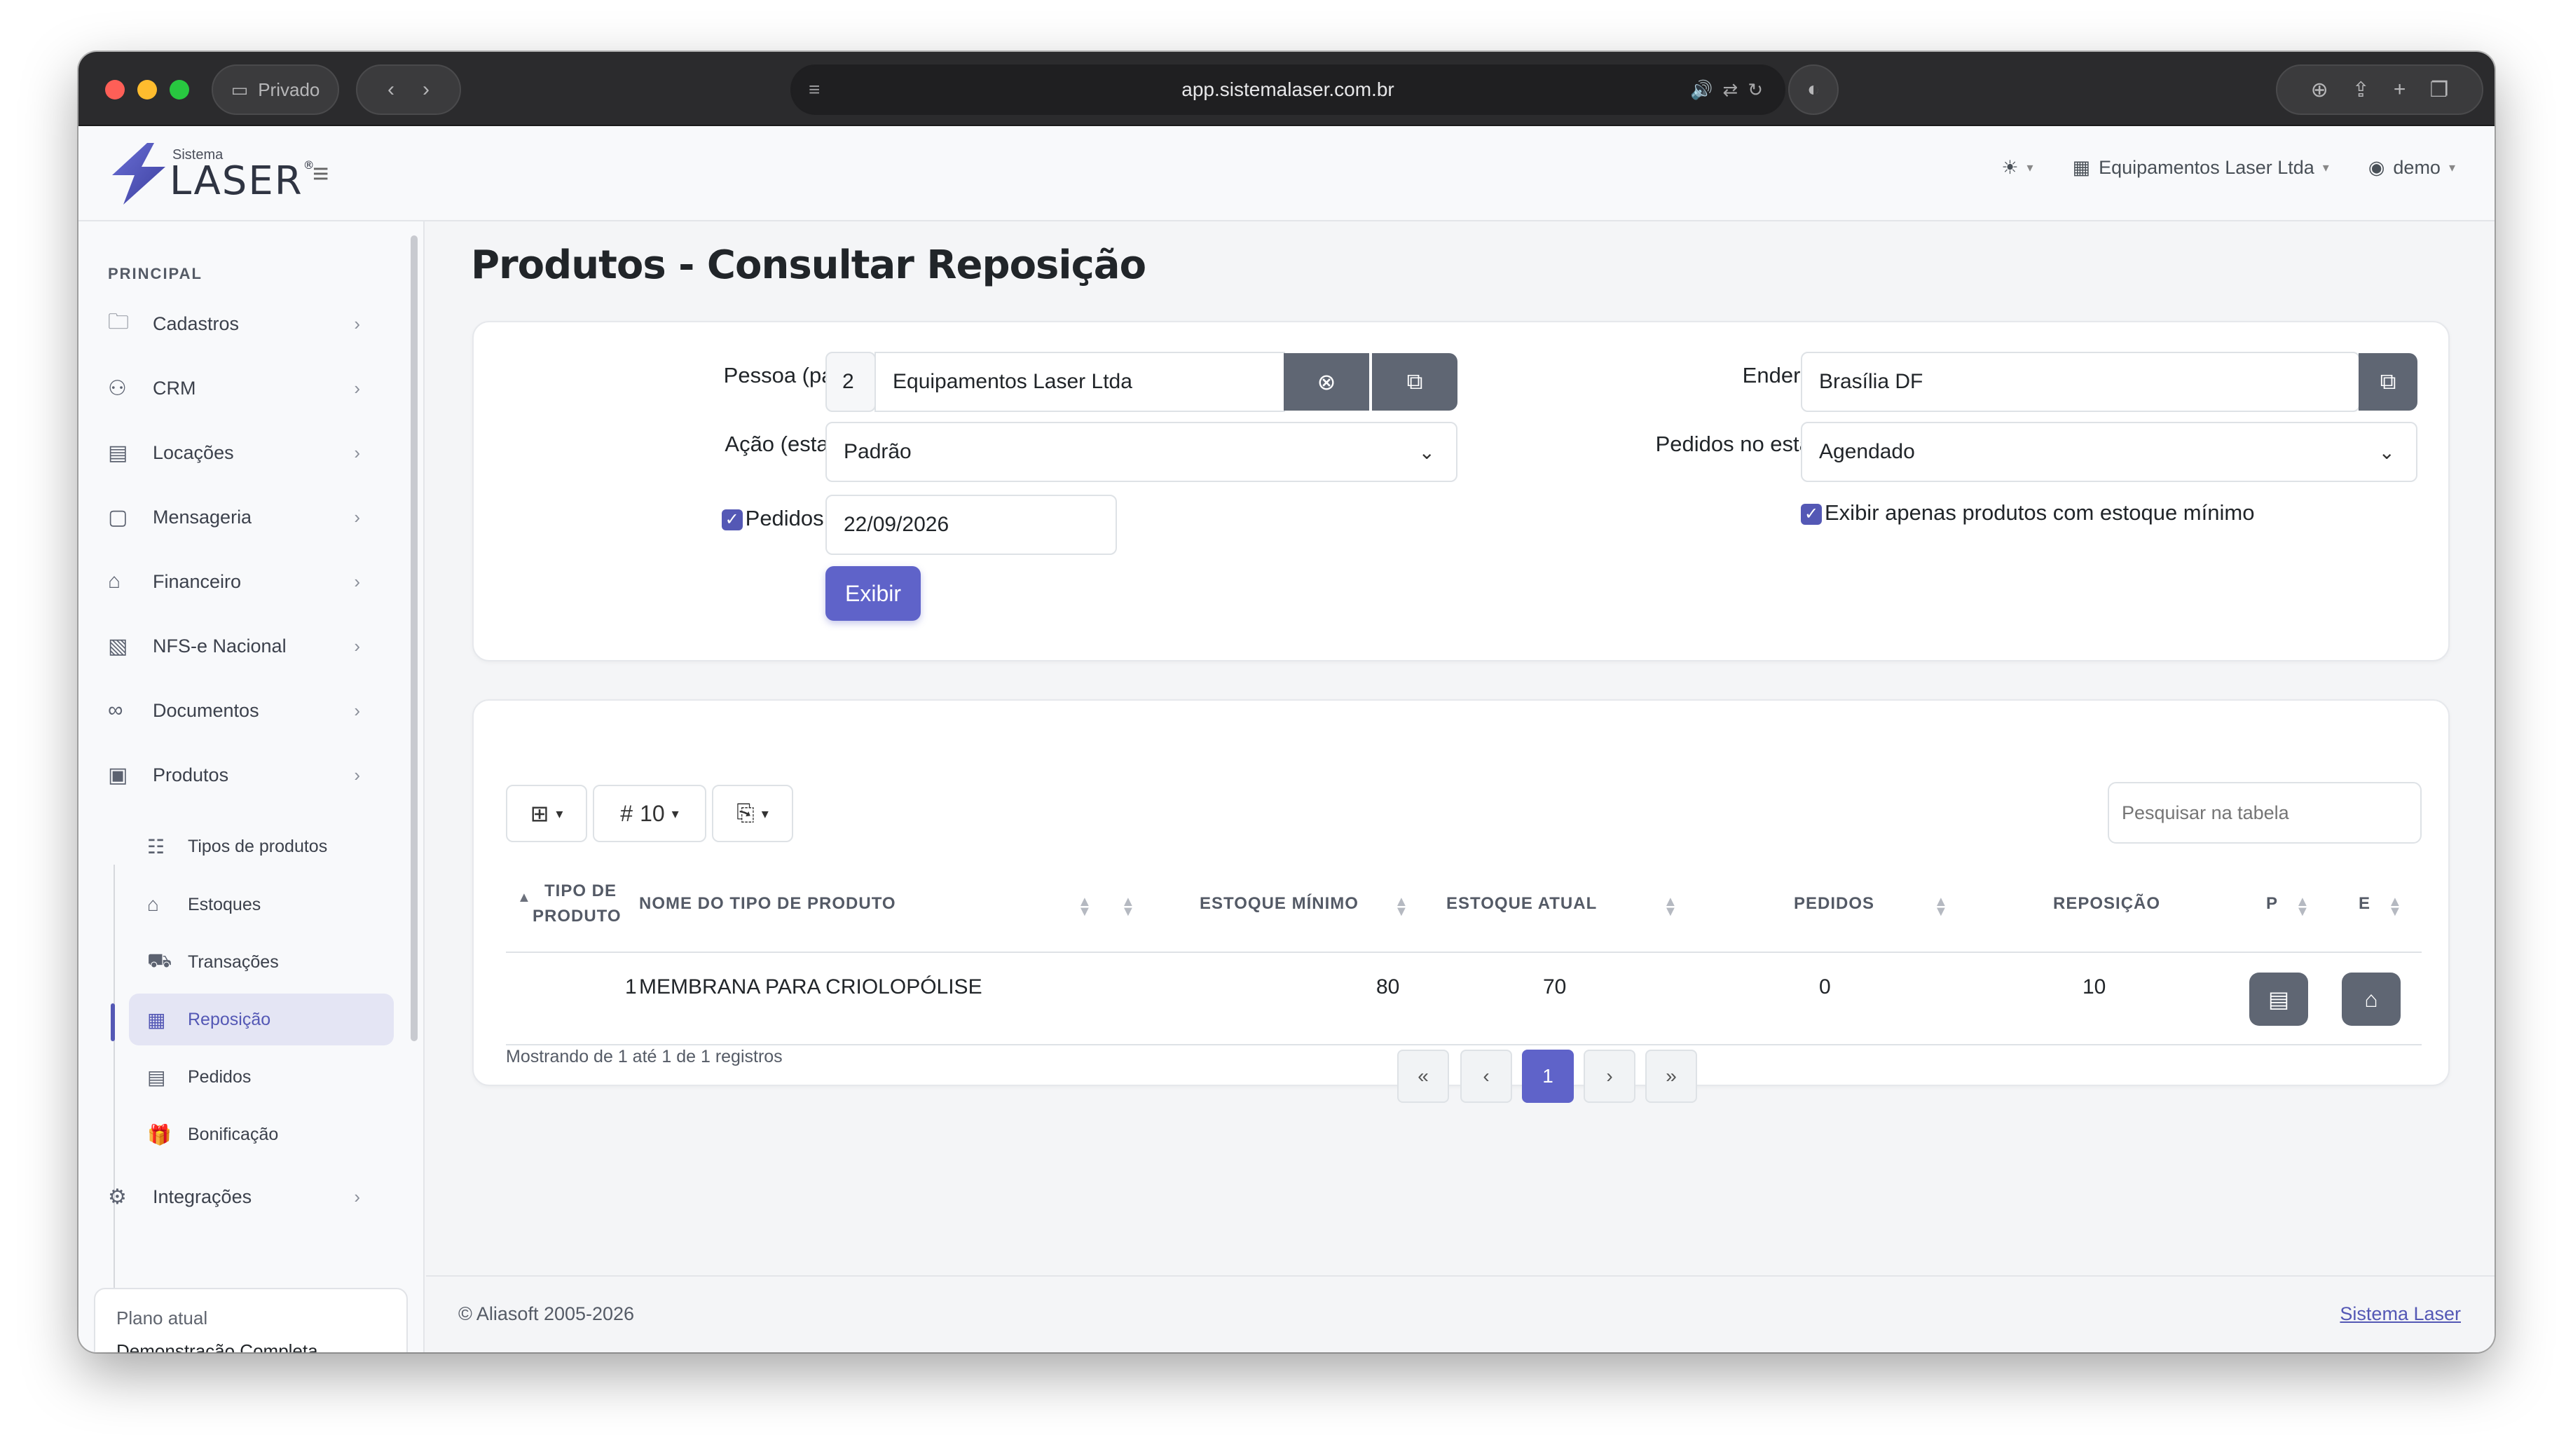  I want to click on plan-value: Demonstração Completa, so click(217, 1346).